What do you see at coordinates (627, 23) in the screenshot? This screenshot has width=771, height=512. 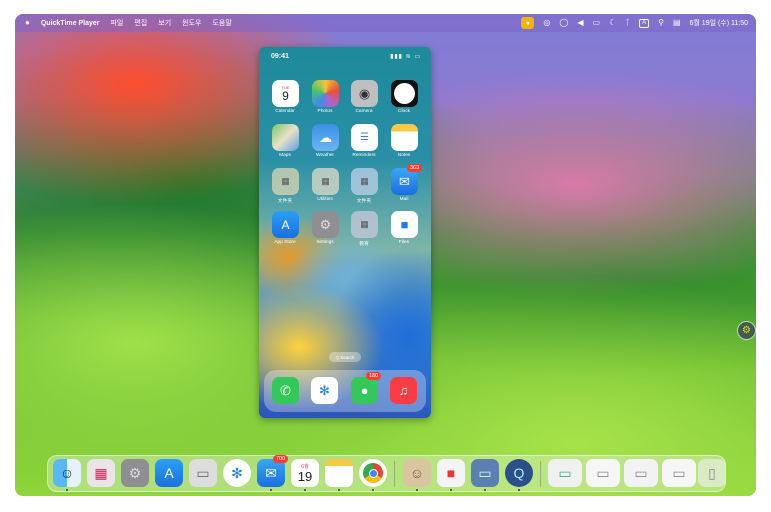 I see `bluetooth-icon: ᛏ` at bounding box center [627, 23].